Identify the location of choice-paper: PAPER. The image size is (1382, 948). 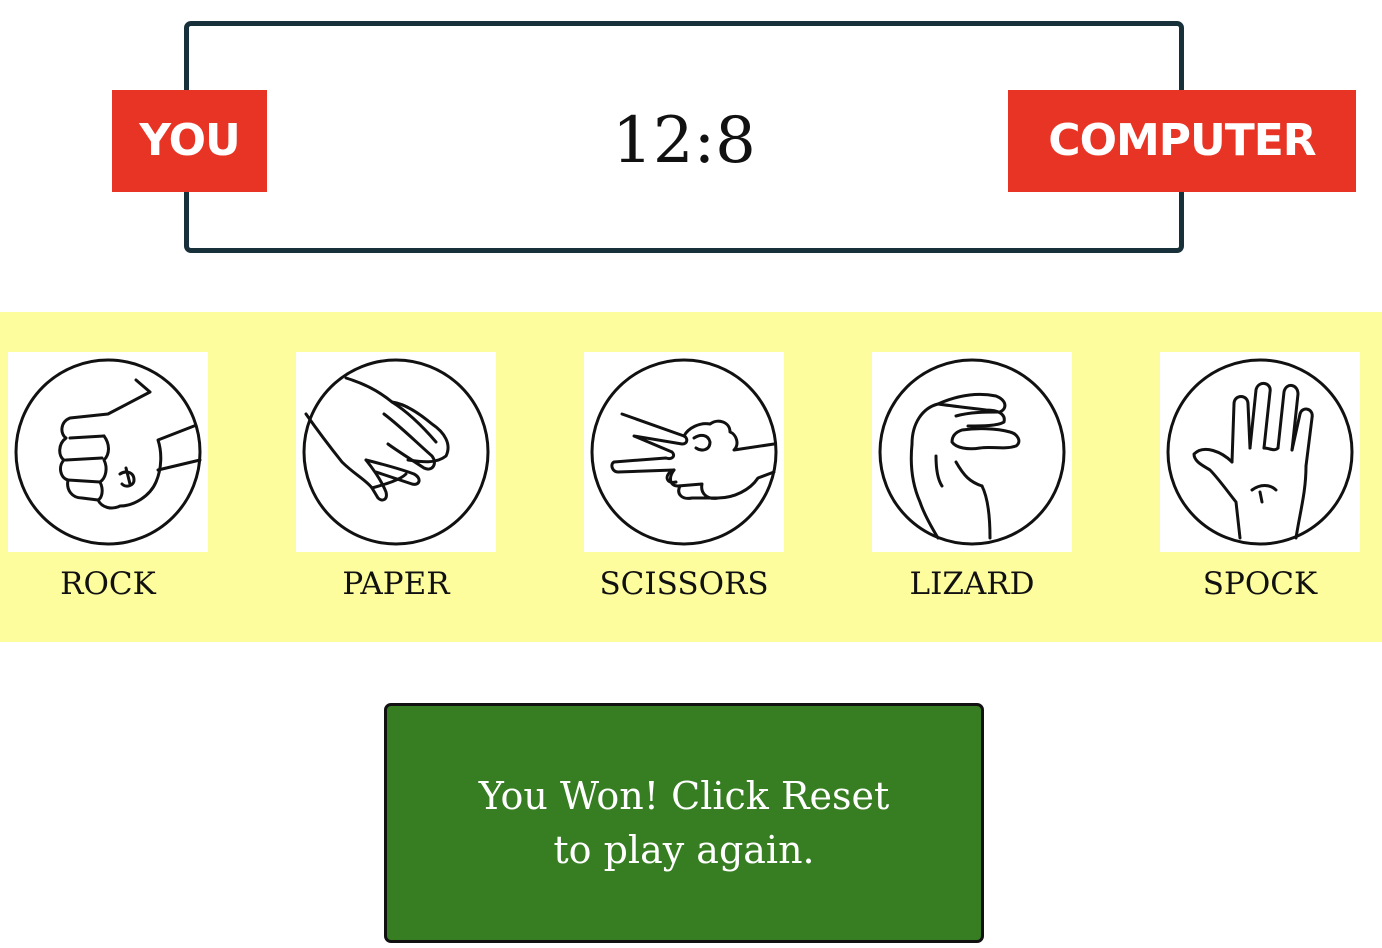
(396, 477).